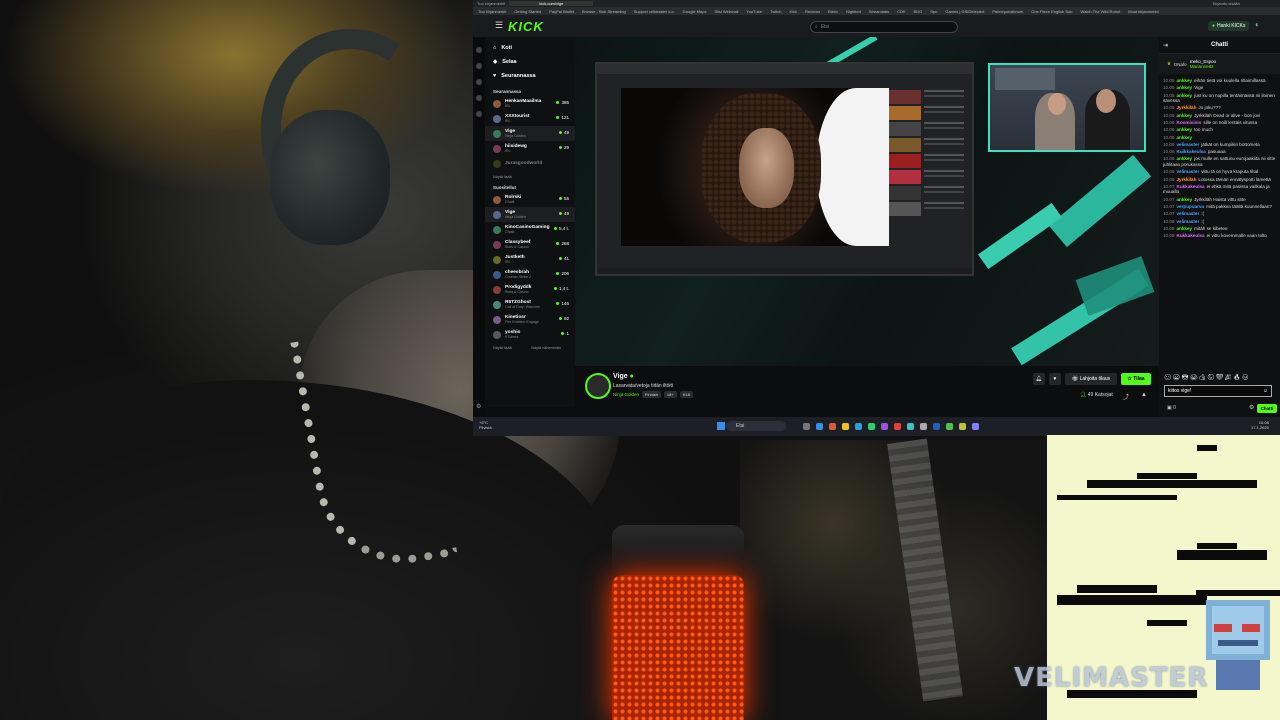 The height and width of the screenshot is (720, 1280). Describe the element at coordinates (626, 394) in the screenshot. I see `stream-category: Ninja Golden` at that location.